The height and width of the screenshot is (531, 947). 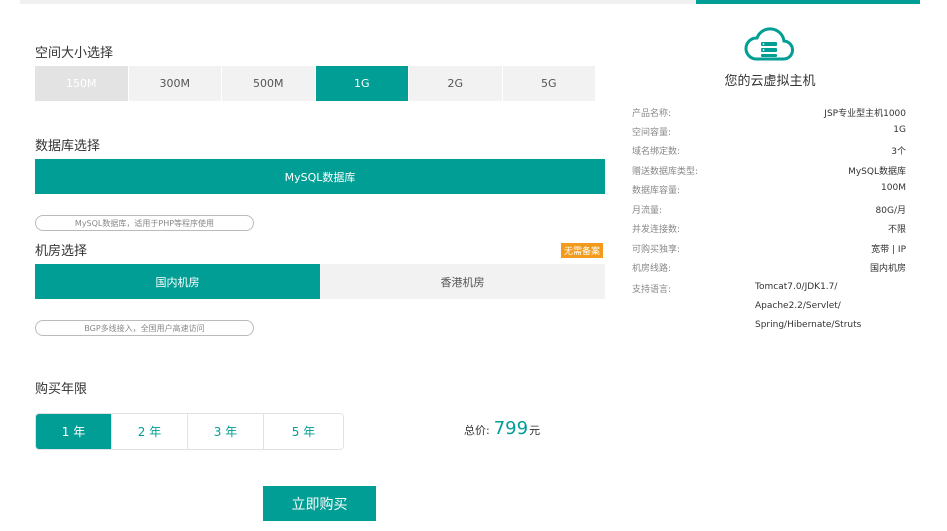 I want to click on spec-value: 1G, so click(x=899, y=130).